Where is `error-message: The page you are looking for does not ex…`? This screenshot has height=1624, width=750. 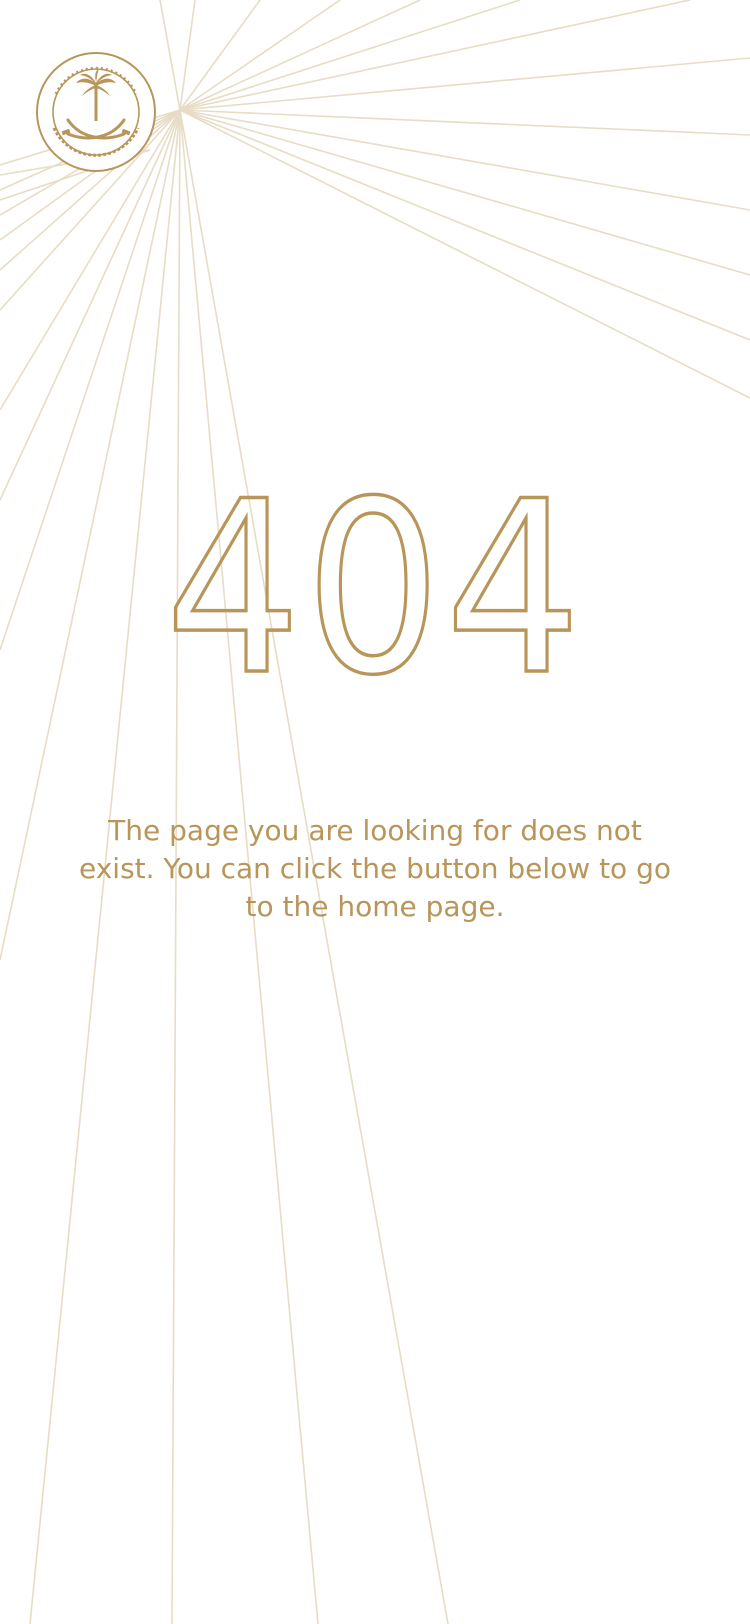 error-message: The page you are looking for does not ex… is located at coordinates (374, 868).